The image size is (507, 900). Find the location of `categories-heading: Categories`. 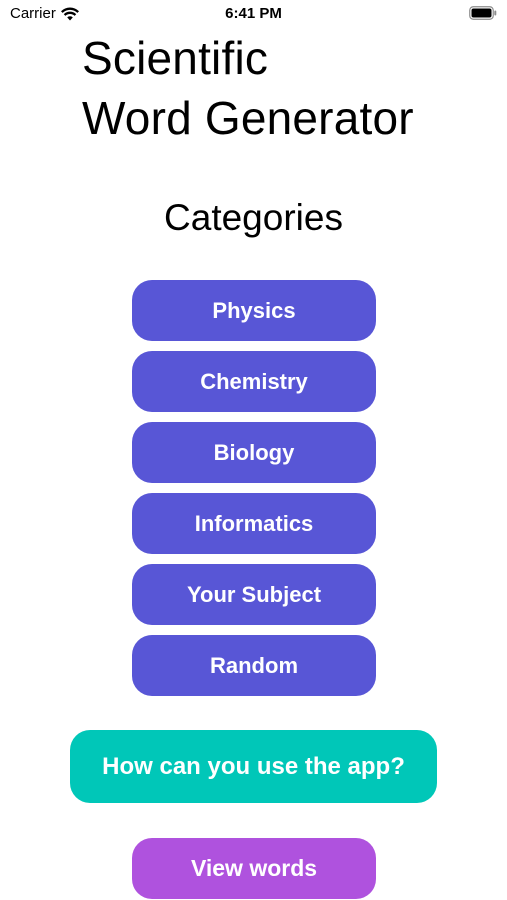

categories-heading: Categories is located at coordinates (253, 217).